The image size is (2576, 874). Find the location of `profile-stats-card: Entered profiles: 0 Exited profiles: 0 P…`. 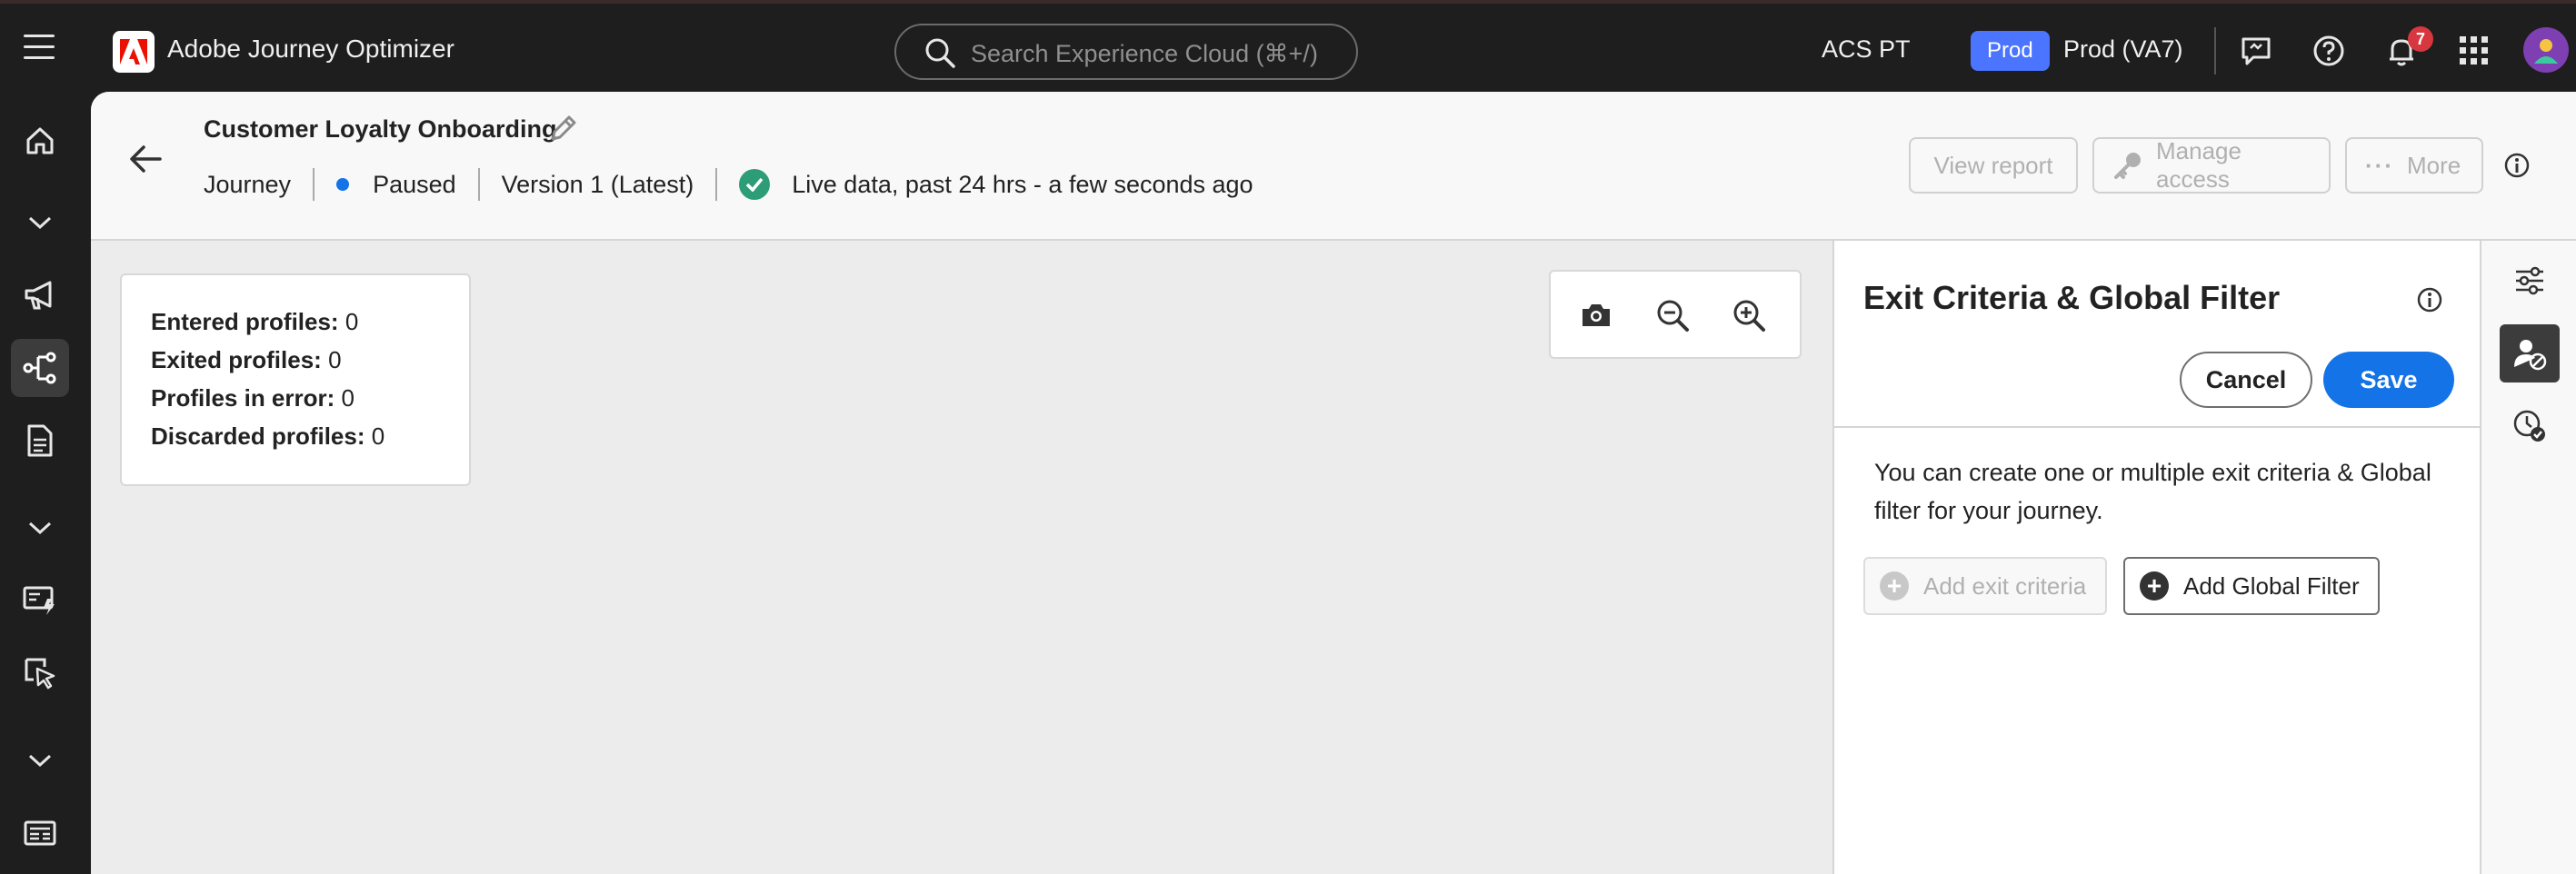

profile-stats-card: Entered profiles: 0 Exited profiles: 0 P… is located at coordinates (295, 379).